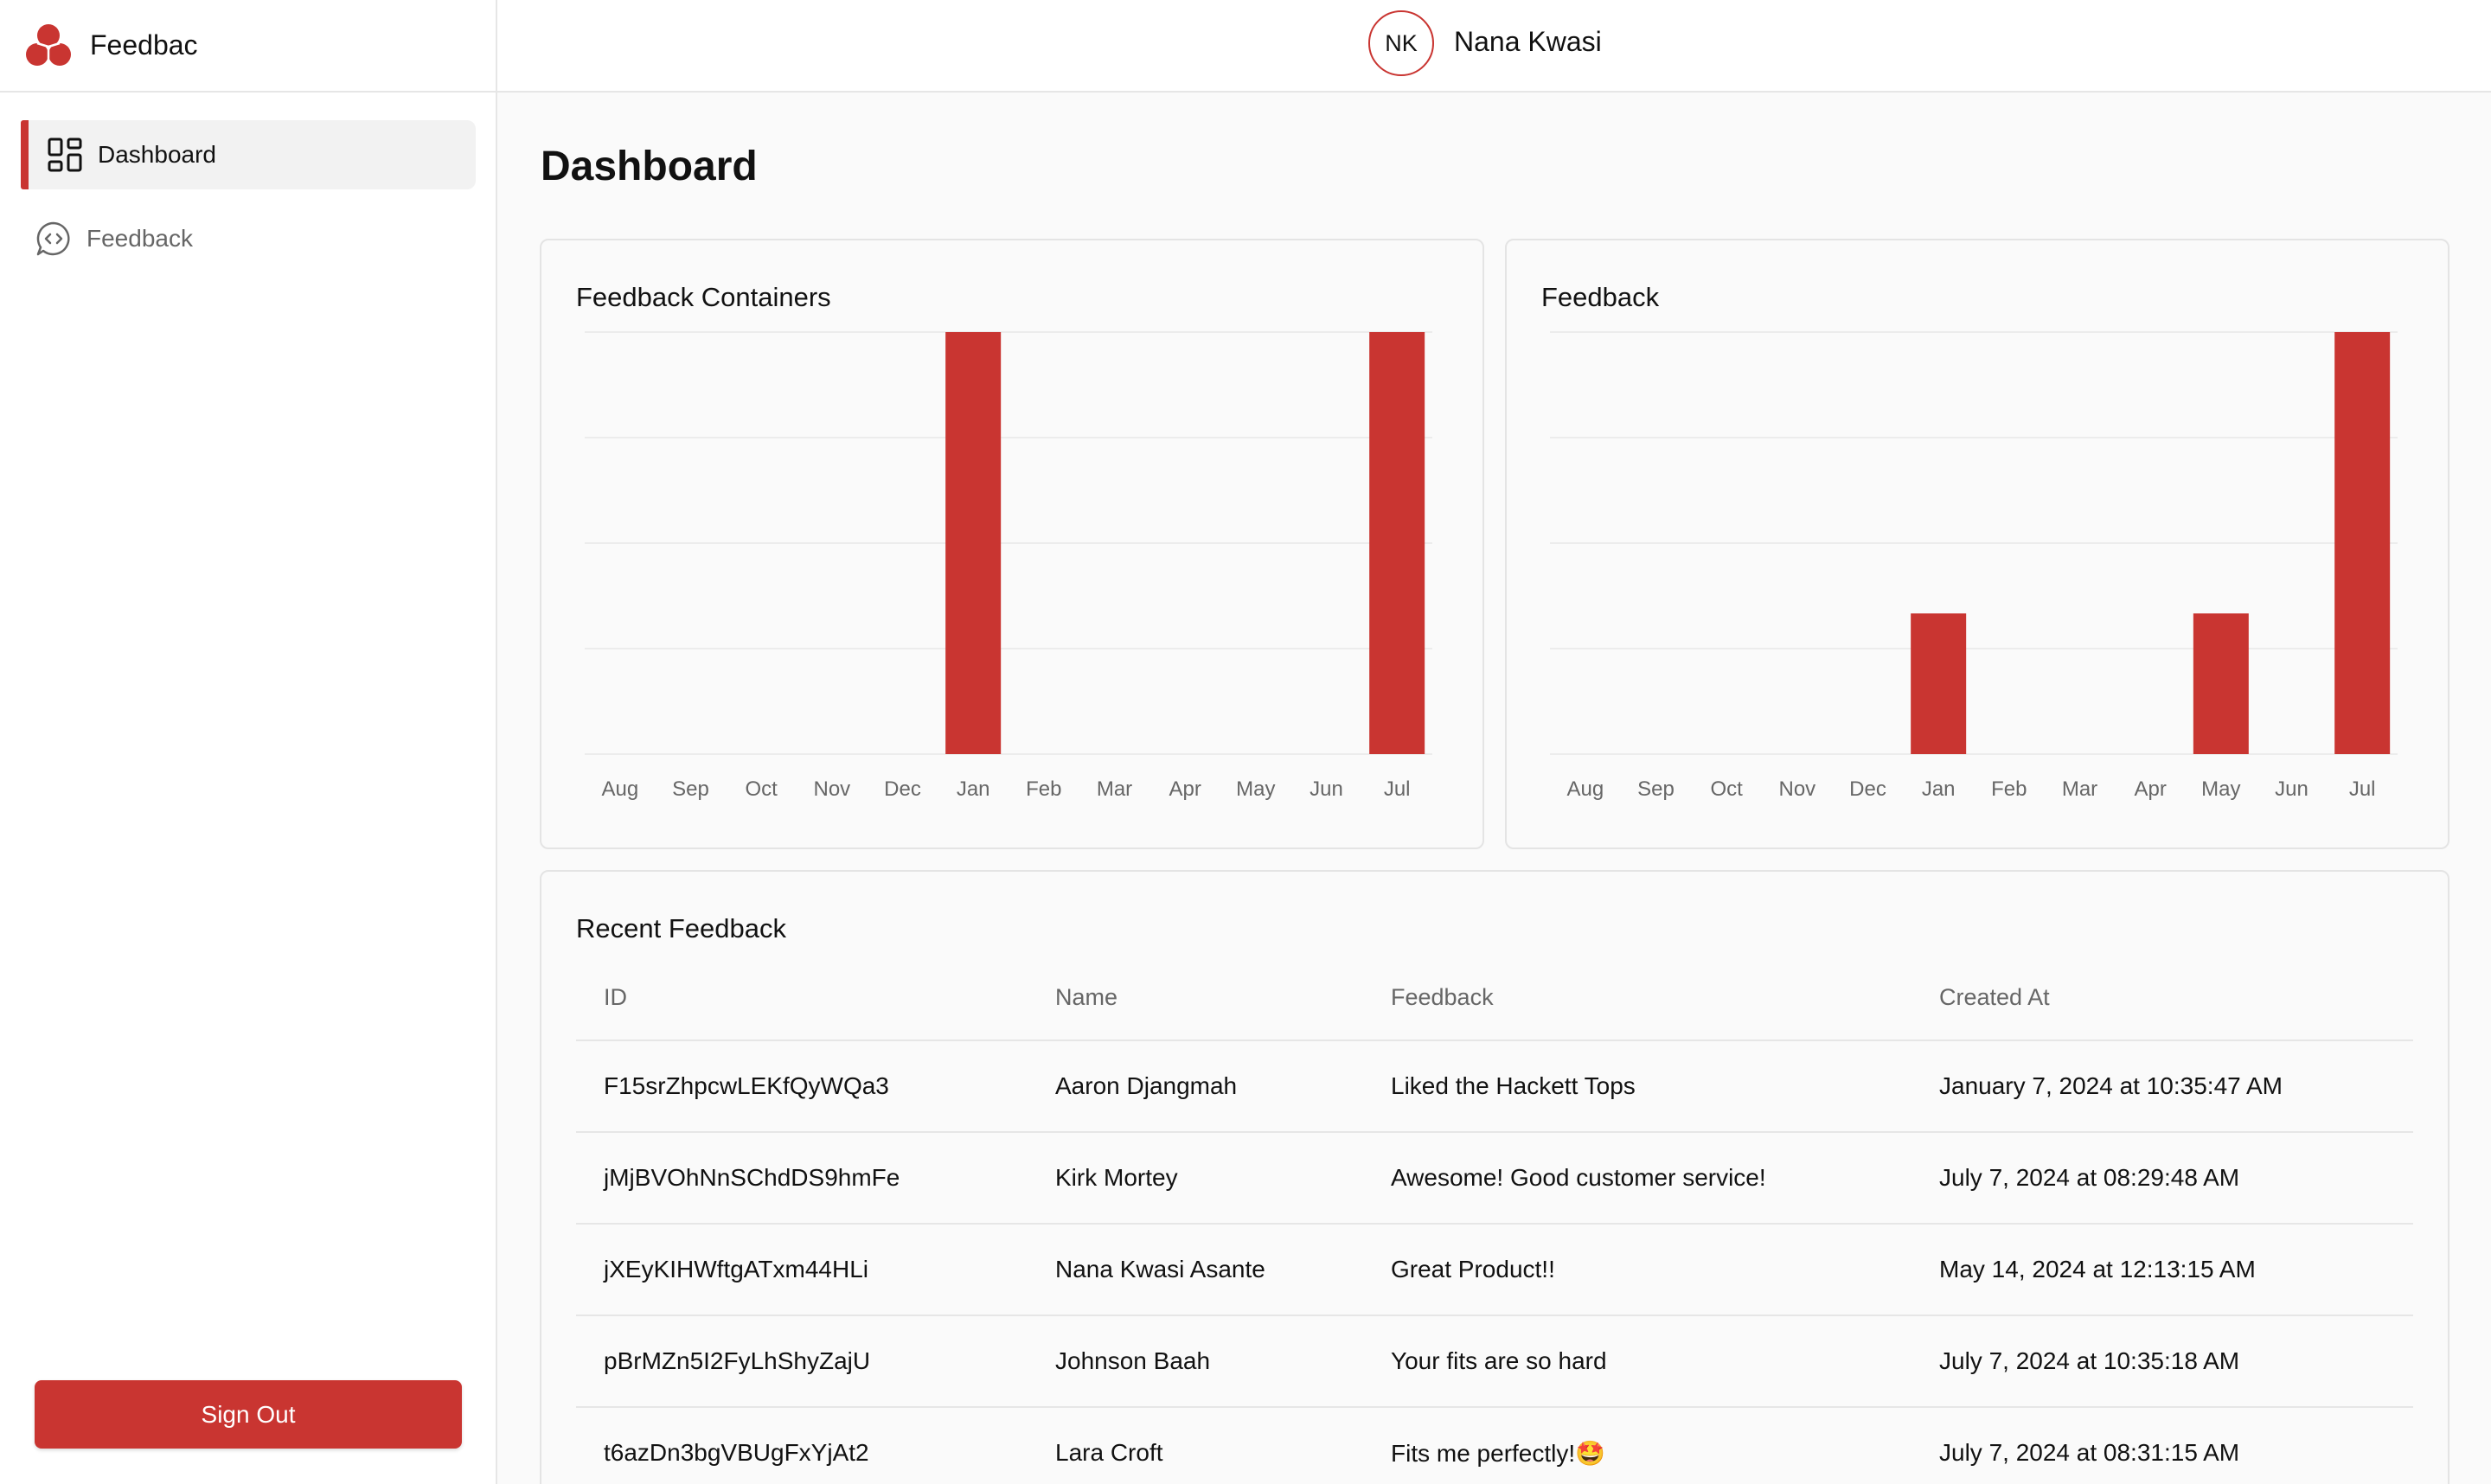 The height and width of the screenshot is (1484, 2491). What do you see at coordinates (2221, 684) in the screenshot?
I see `bar-may` at bounding box center [2221, 684].